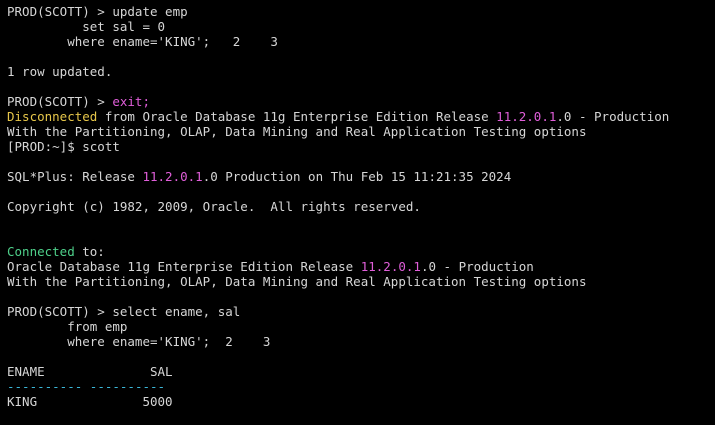  Describe the element at coordinates (63, 146) in the screenshot. I see `terminal-text: [PROD:~]$ scott` at that location.